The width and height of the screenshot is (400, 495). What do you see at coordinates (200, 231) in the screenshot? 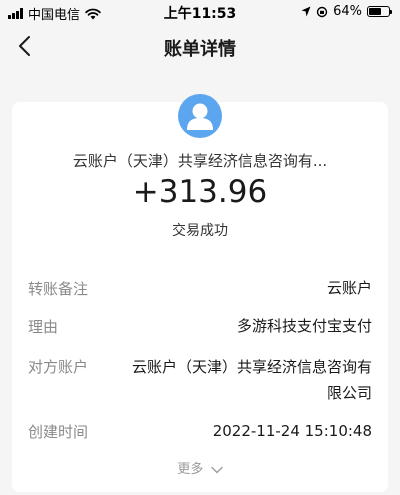
I see `transaction-status: 交易成功` at bounding box center [200, 231].